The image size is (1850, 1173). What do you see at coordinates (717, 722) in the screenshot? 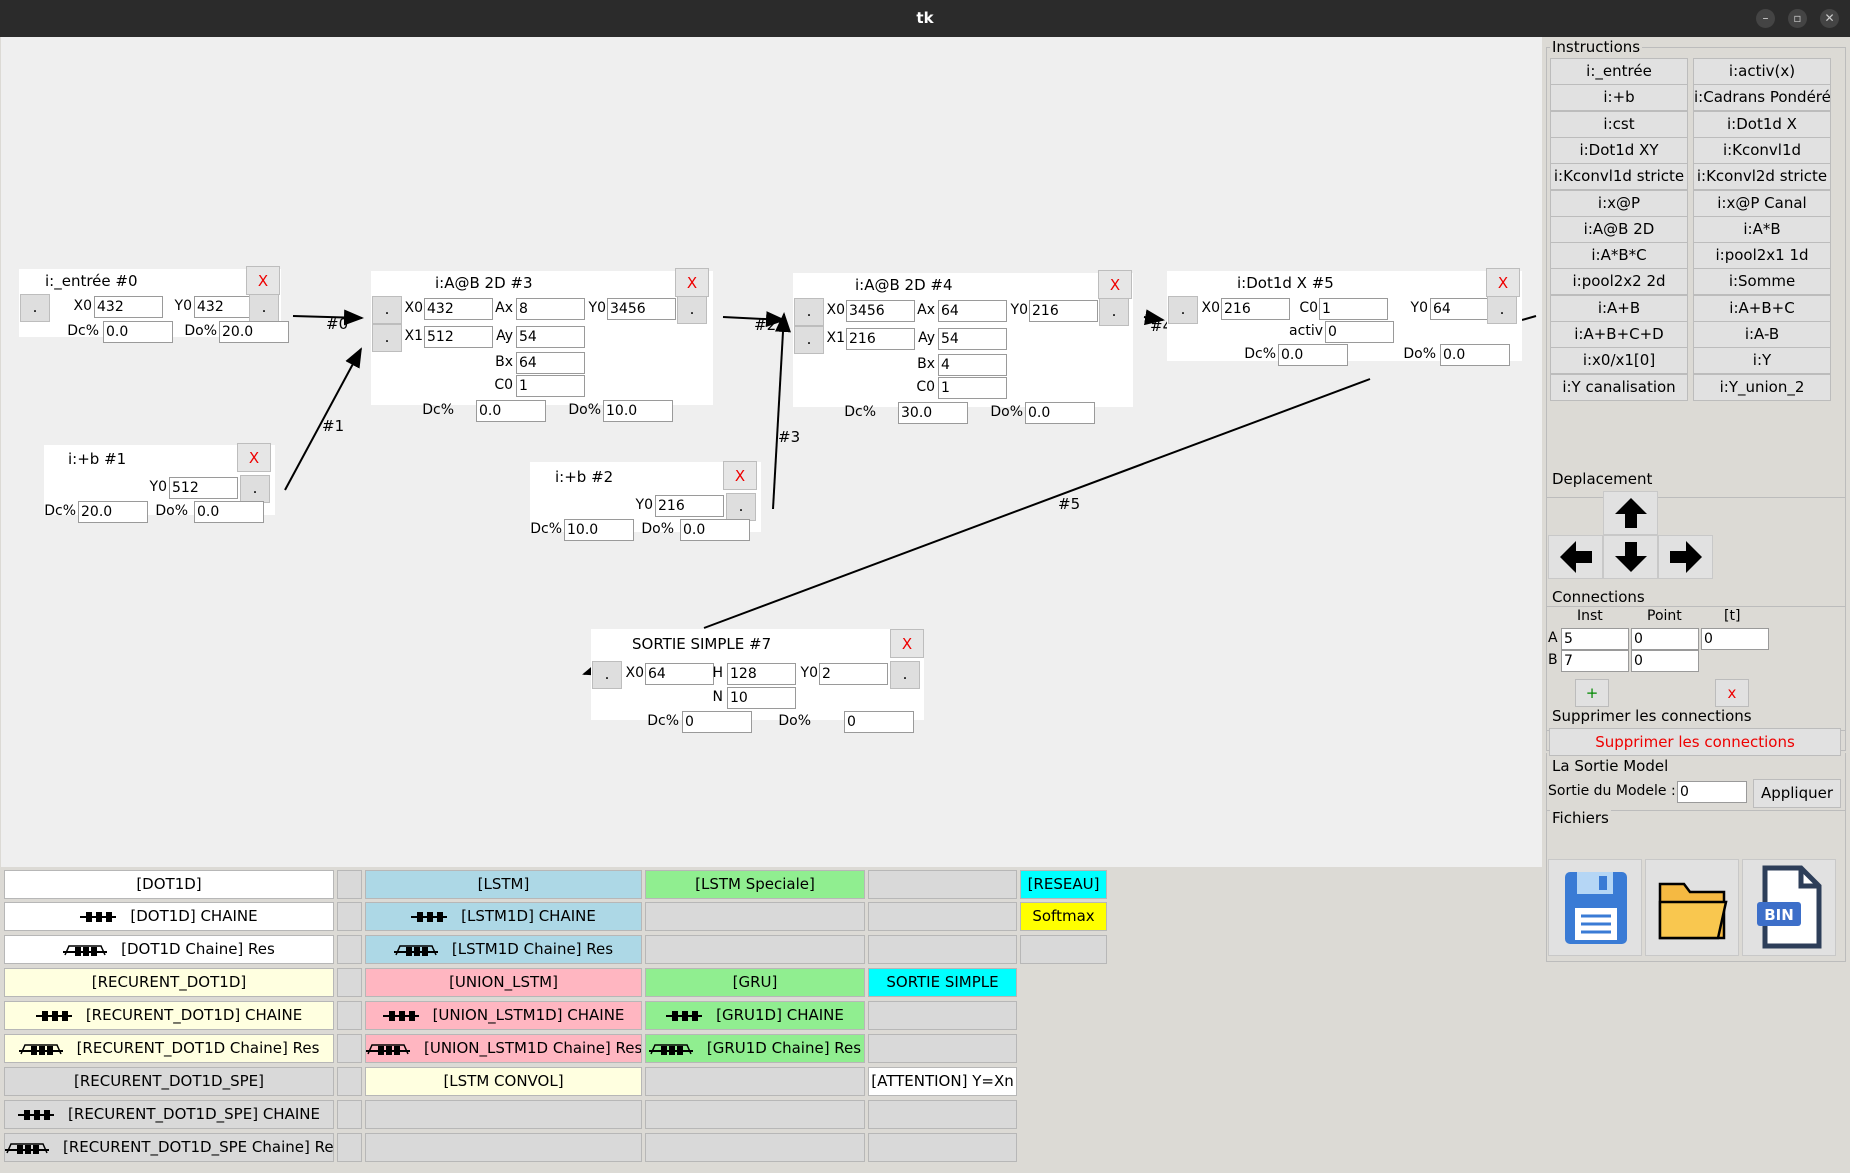
I see `dc-field: 0` at bounding box center [717, 722].